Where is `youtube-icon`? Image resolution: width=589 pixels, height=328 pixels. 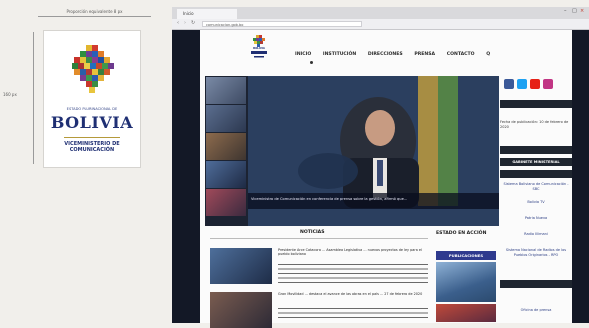
youtube-icon is located at coordinates (535, 84).